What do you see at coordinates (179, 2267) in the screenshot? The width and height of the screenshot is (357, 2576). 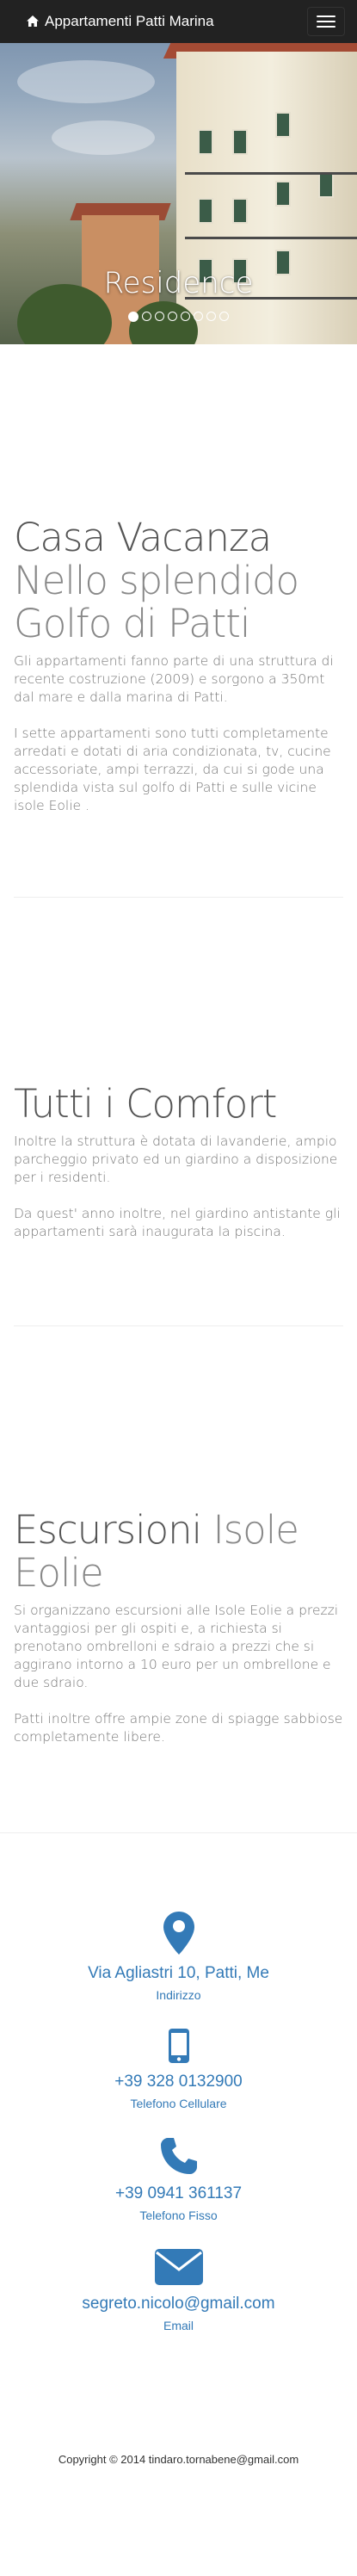 I see `envelope-icon` at bounding box center [179, 2267].